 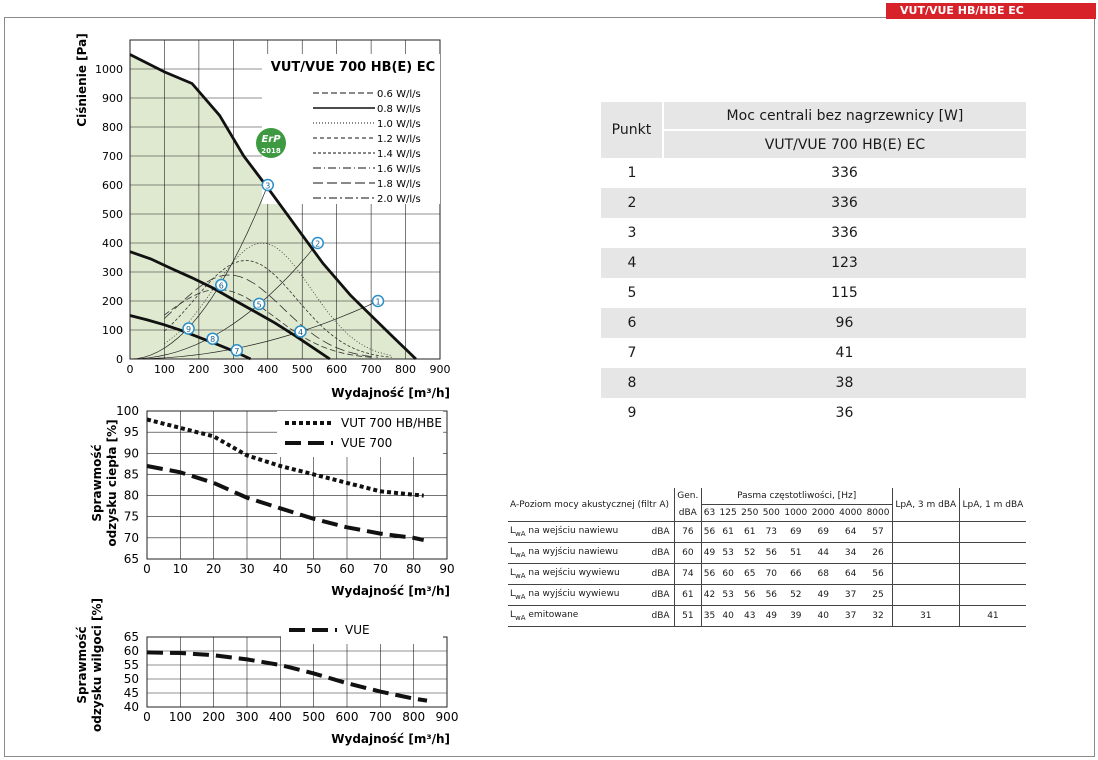 I want to click on power-table-punkt-header: Punkt, so click(x=632, y=130).